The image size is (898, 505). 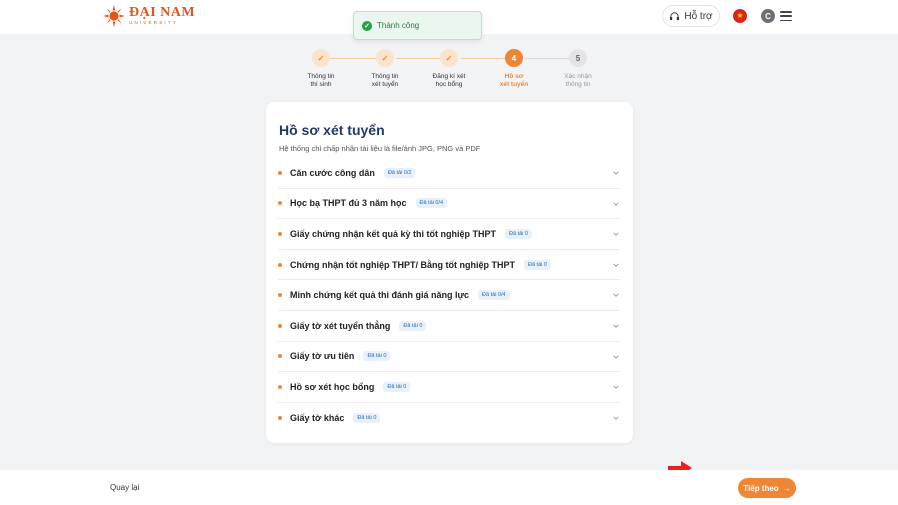 I want to click on document-name: Minh chứng kết quả thi đánh giá năng lực, so click(x=380, y=295).